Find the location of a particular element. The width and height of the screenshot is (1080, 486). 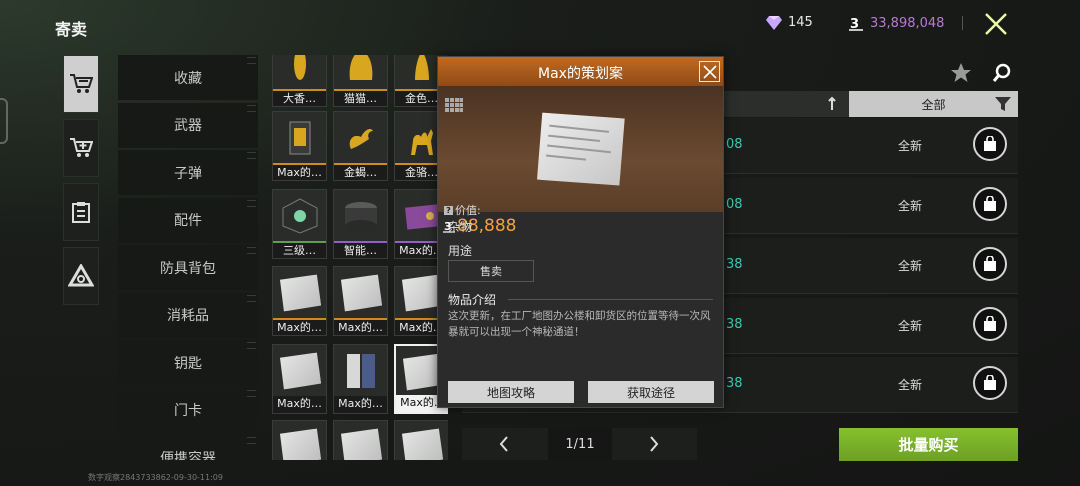

sub-category-list: 收藏 武器 子弹 配件 防具背包 消耗品 钥匙 门卡 便携容器 is located at coordinates (188, 257).